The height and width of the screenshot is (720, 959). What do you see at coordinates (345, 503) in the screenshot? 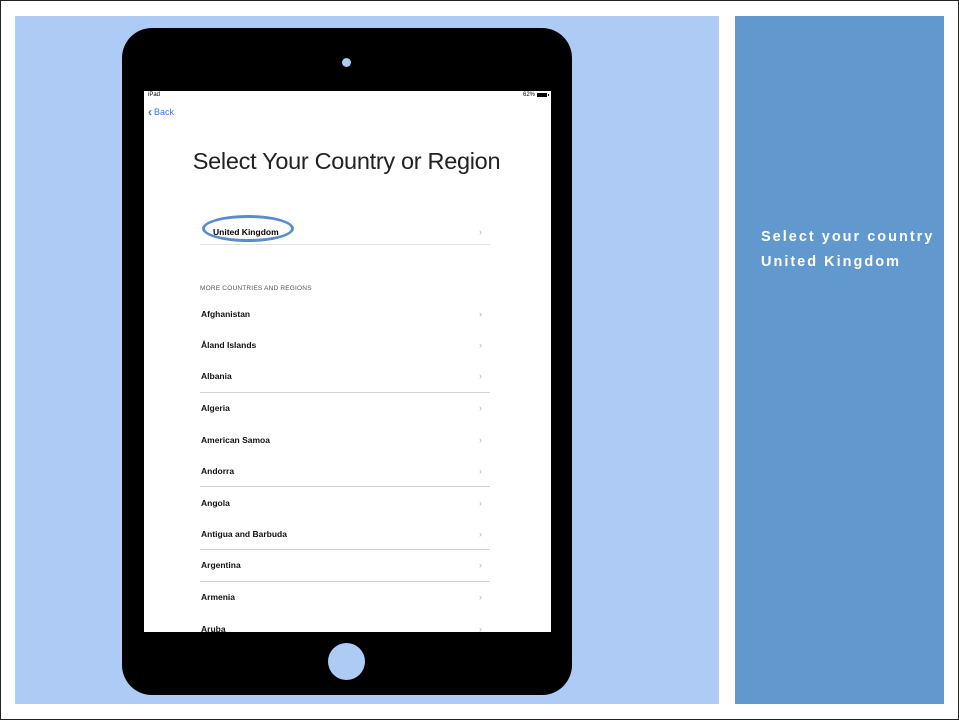
I see `country-row: Angola ›` at bounding box center [345, 503].